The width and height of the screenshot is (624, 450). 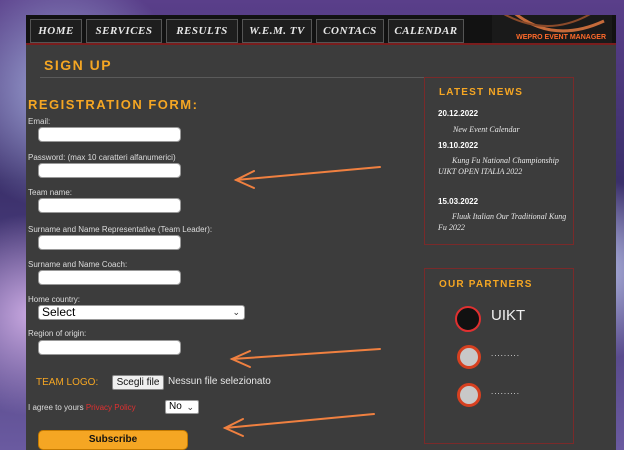 I want to click on title-divider, so click(x=250, y=77).